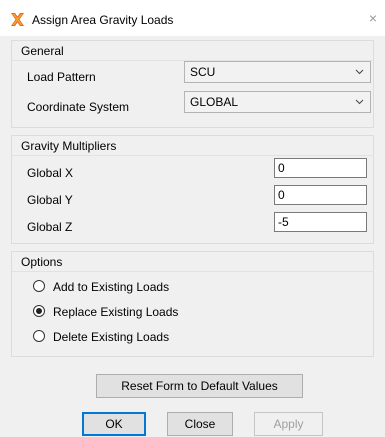 The width and height of the screenshot is (385, 437). Describe the element at coordinates (320, 168) in the screenshot. I see `global-x-input: 0` at that location.